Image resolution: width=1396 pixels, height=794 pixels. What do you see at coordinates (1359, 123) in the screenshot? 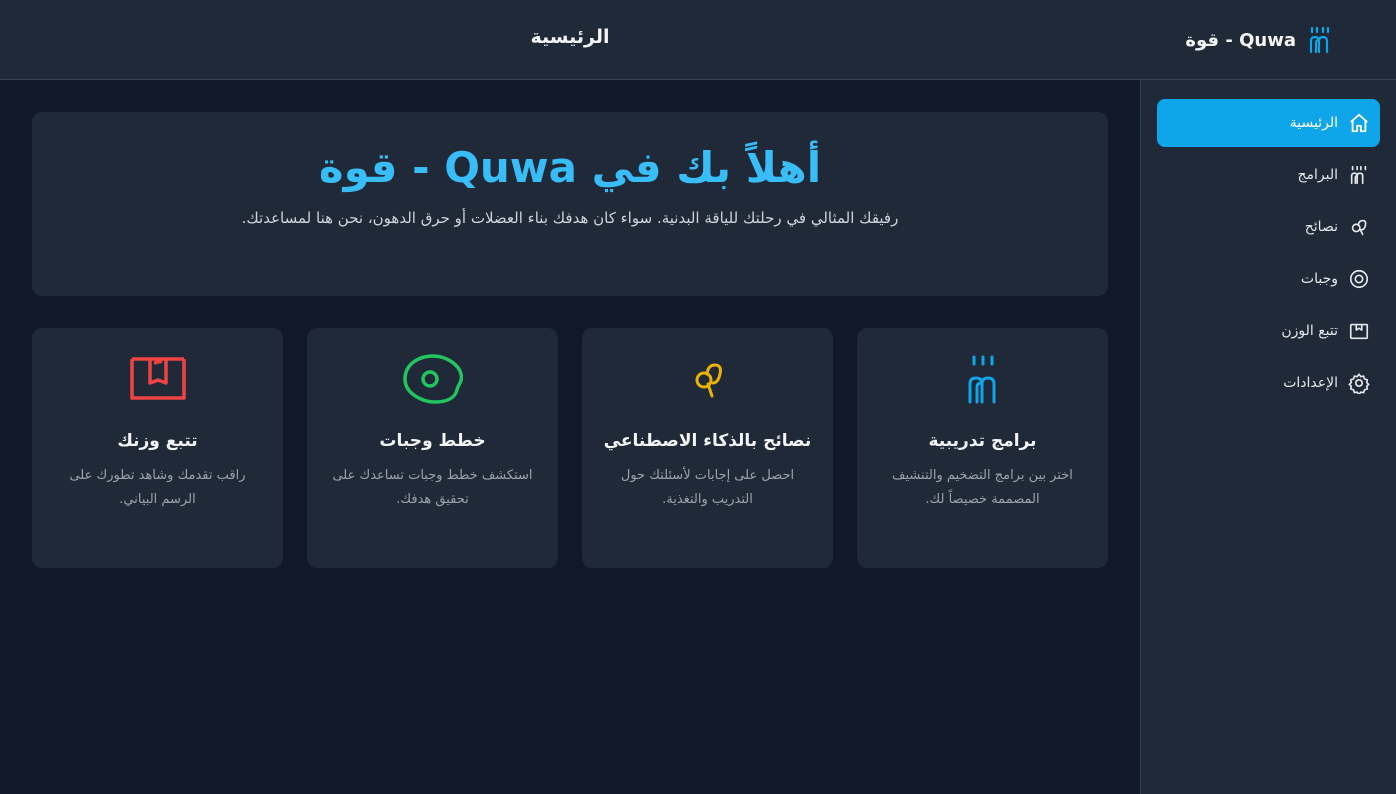
I see `home-icon` at bounding box center [1359, 123].